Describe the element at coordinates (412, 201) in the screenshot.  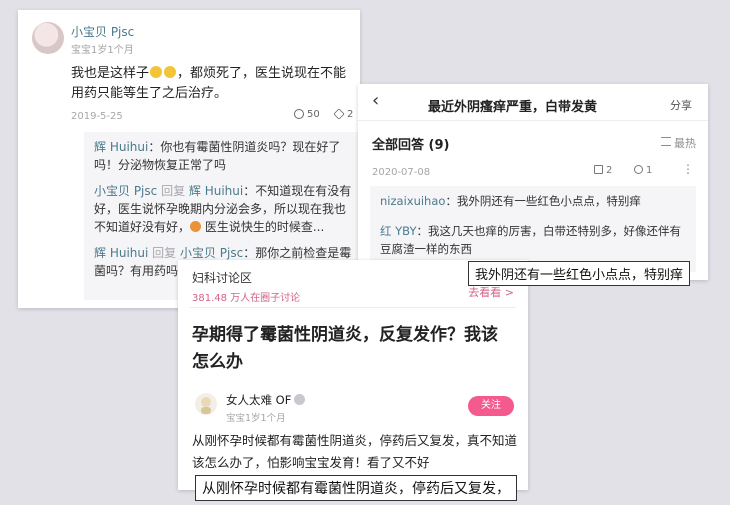
I see `answer-author: nizaixuihao` at that location.